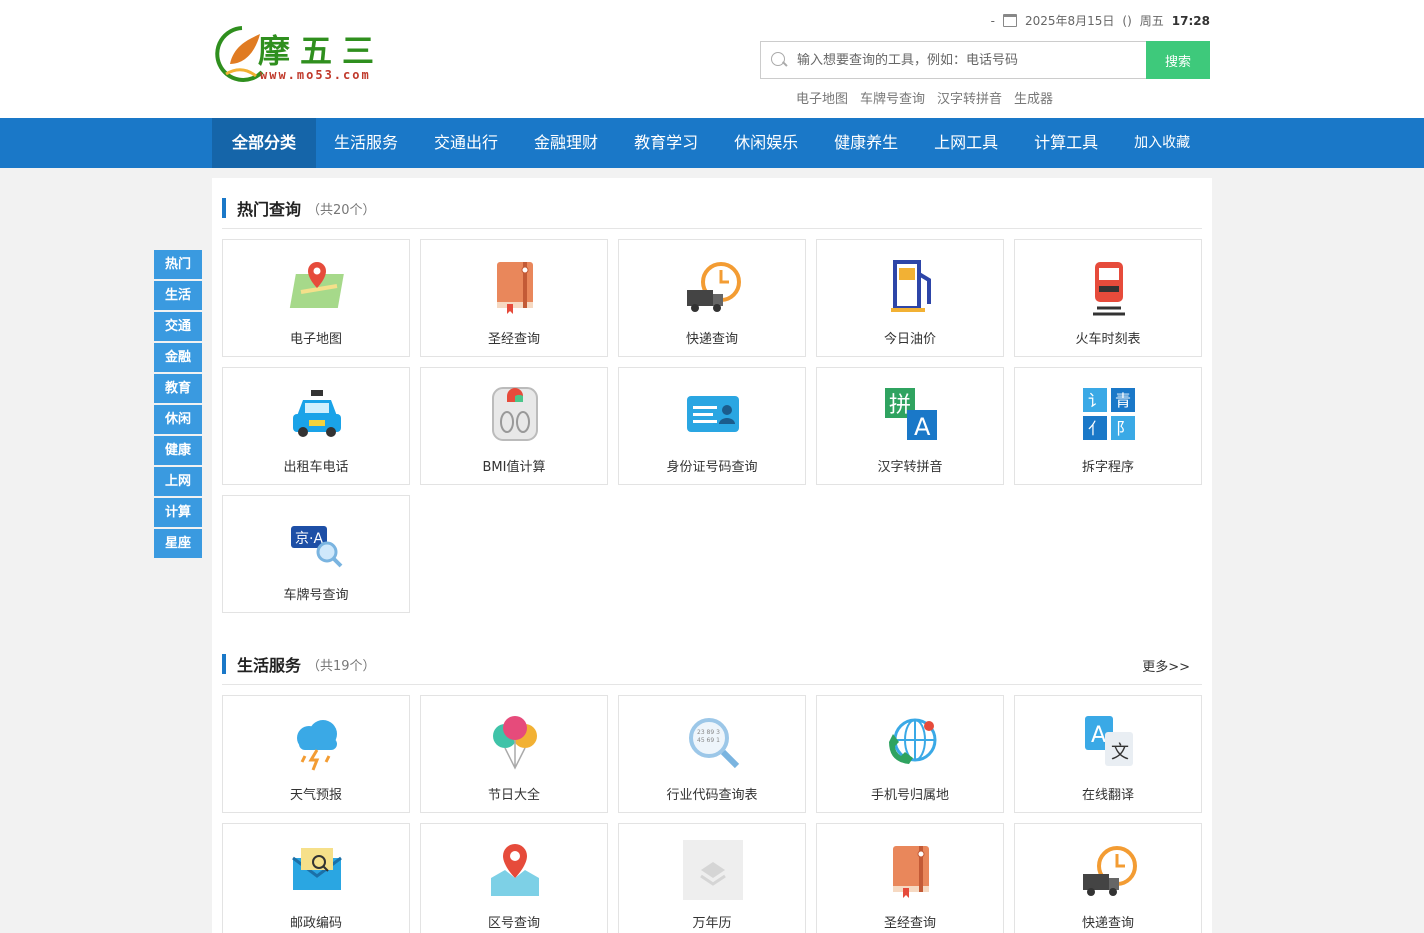 Image resolution: width=1424 pixels, height=933 pixels. I want to click on card-label: 行业代码查询表, so click(712, 795).